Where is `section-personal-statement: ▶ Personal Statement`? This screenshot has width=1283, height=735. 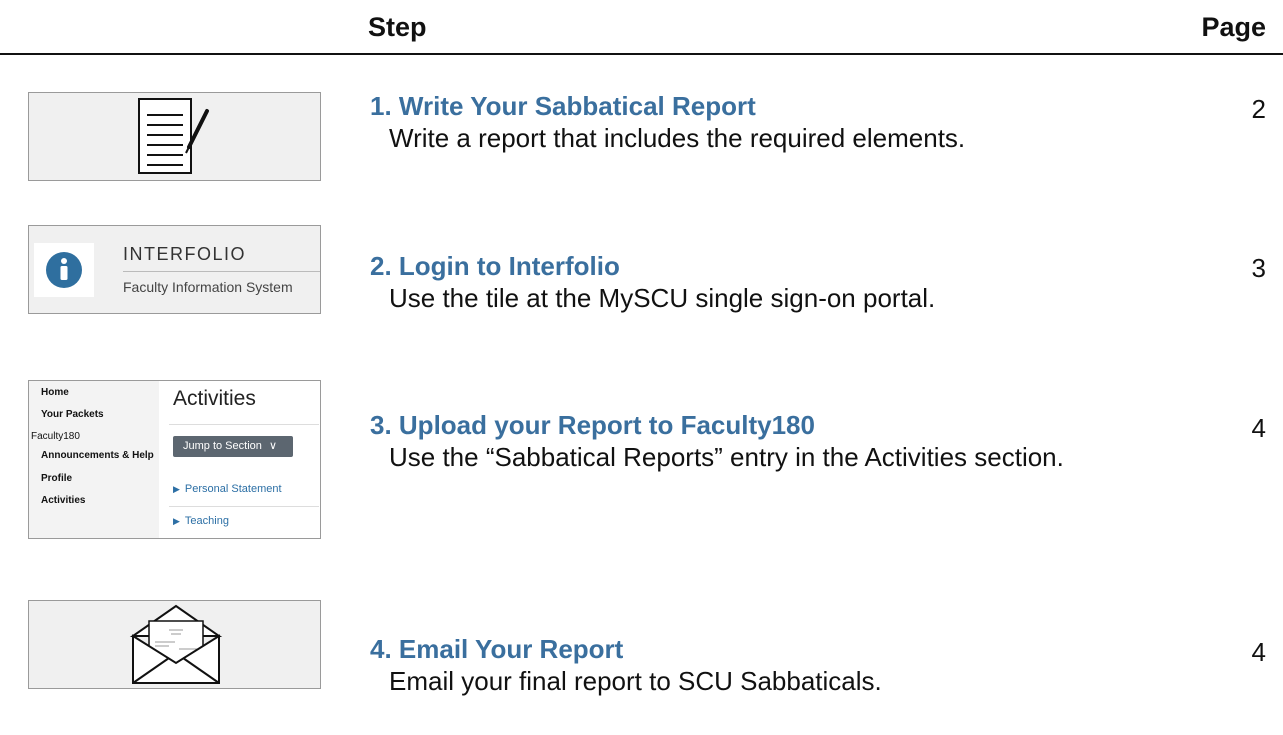 section-personal-statement: ▶ Personal Statement is located at coordinates (227, 489).